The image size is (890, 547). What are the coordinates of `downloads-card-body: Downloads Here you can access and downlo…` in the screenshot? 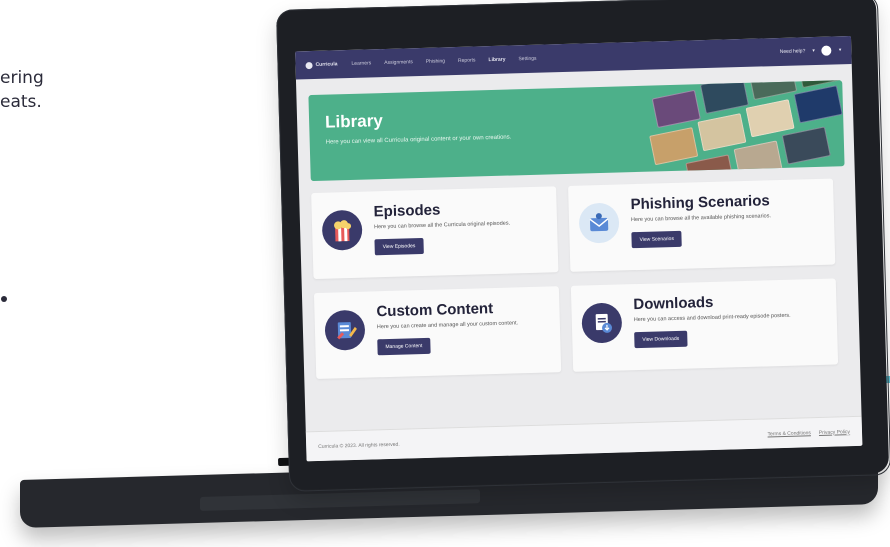 It's located at (714, 325).